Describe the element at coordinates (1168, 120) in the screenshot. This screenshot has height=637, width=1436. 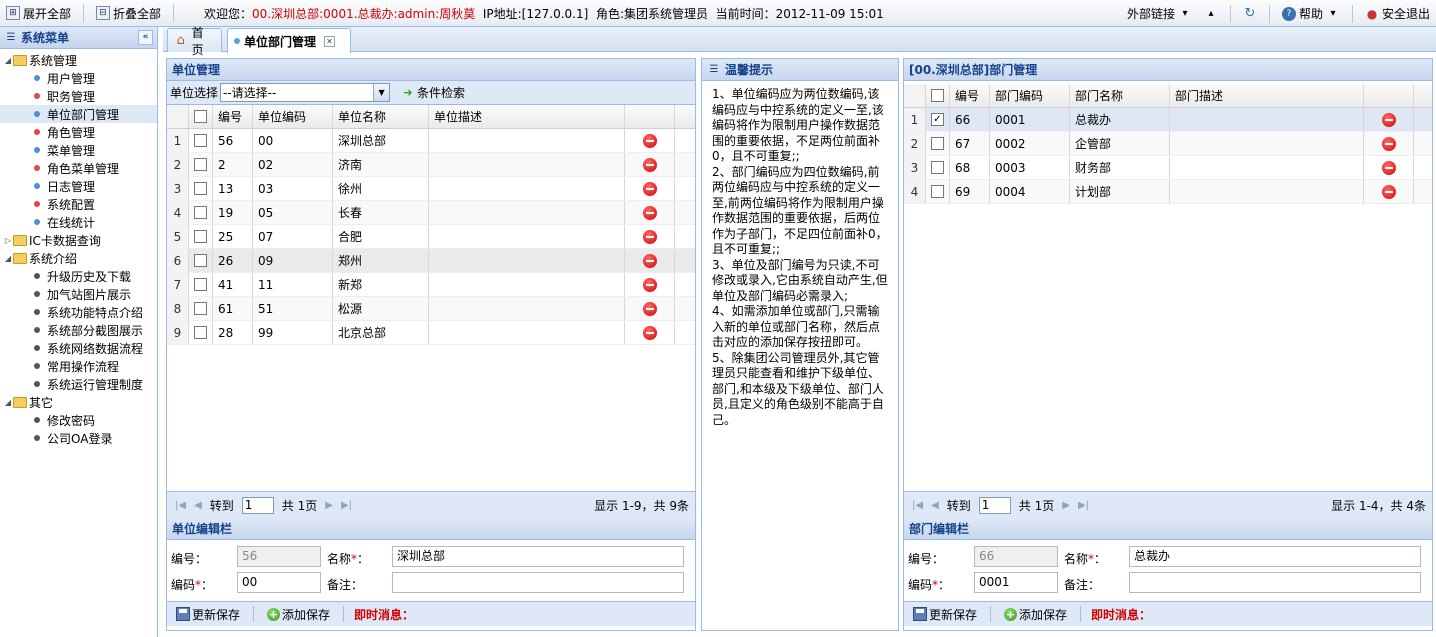
I see `table-row: 1 ✓ 66 0001 总裁办` at that location.